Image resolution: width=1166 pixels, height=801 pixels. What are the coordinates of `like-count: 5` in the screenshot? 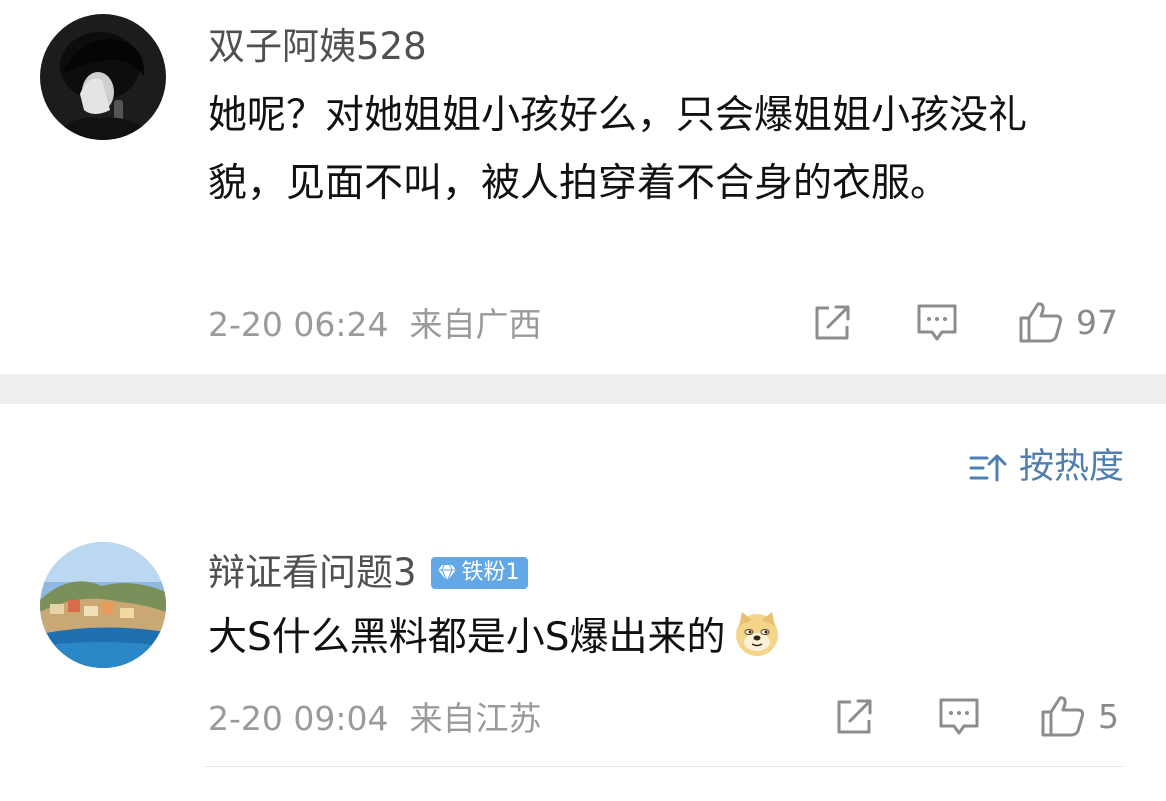 It's located at (1108, 716).